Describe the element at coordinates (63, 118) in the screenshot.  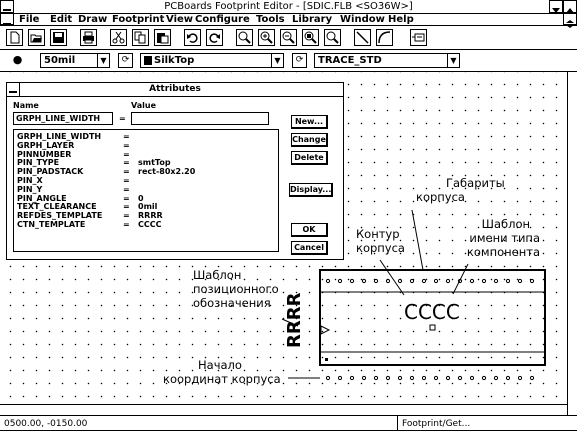
I see `name-field: GRPH_LINE_WIDTH` at that location.